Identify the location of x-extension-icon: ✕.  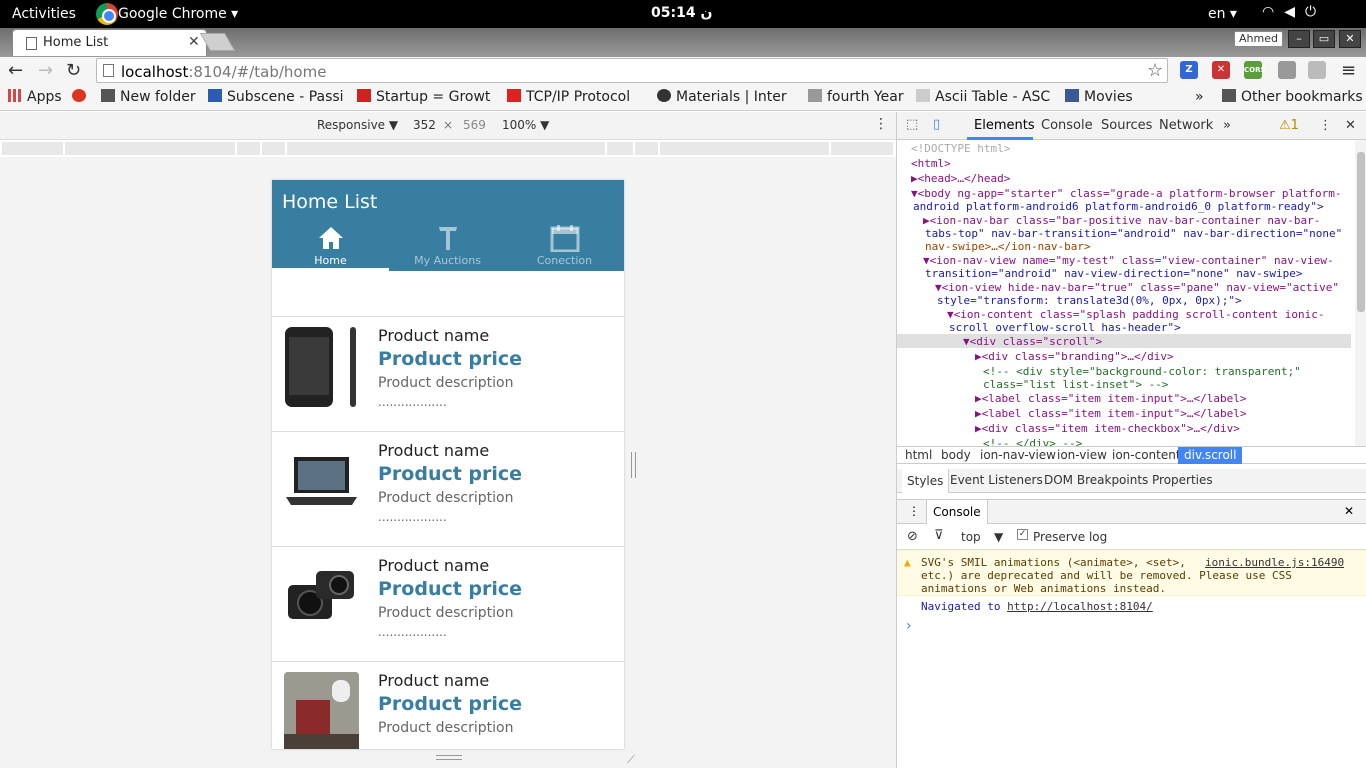
(1221, 70).